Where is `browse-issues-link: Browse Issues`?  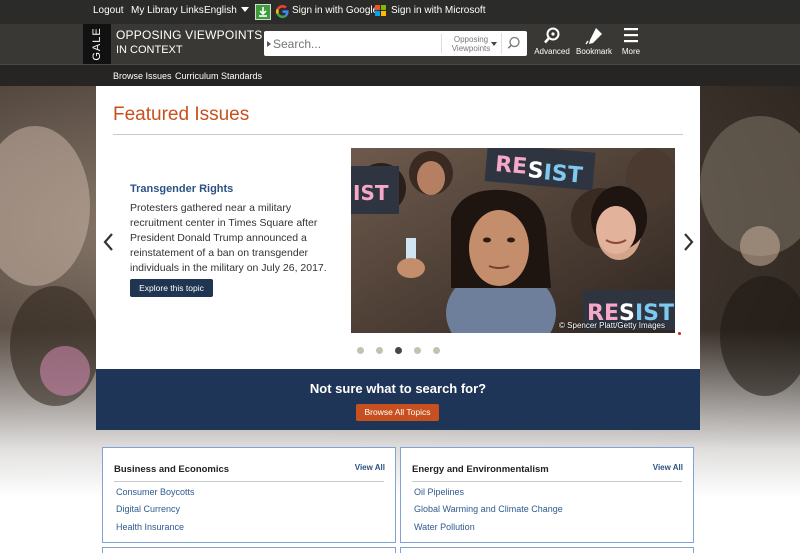
browse-issues-link: Browse Issues is located at coordinates (142, 76).